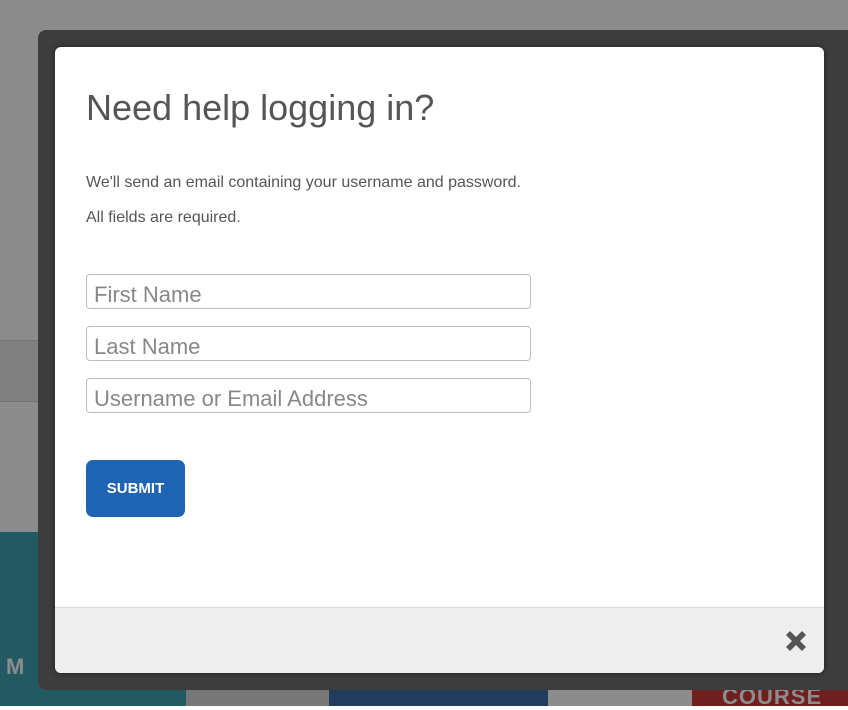  I want to click on username-or-email-input, so click(308, 395).